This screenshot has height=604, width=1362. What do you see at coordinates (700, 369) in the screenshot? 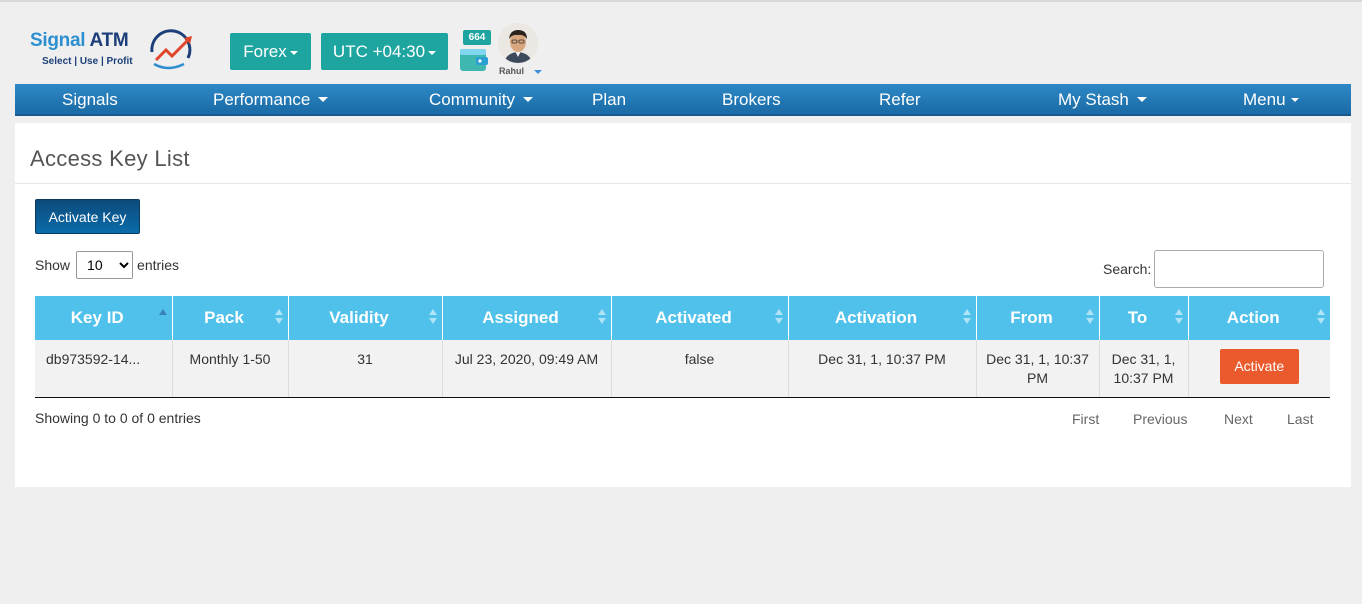
I see `cell-activated: false` at bounding box center [700, 369].